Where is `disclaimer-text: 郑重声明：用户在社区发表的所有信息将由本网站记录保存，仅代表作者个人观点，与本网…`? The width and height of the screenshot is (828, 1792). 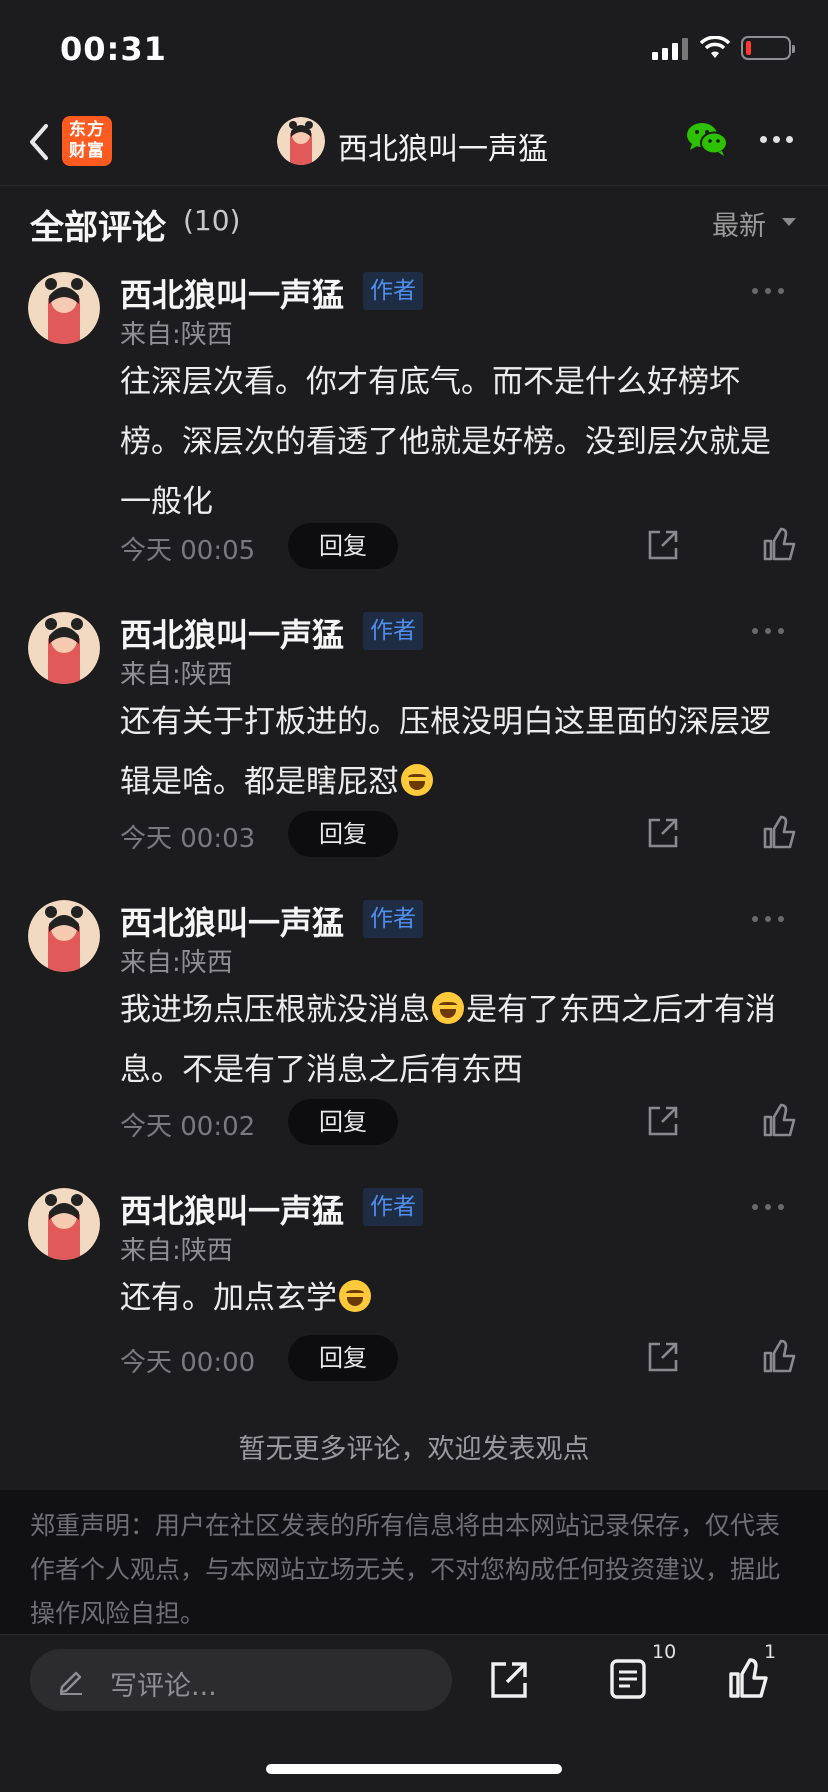 disclaimer-text: 郑重声明：用户在社区发表的所有信息将由本网站记录保存，仅代表作者个人观点，与本网… is located at coordinates (405, 1569).